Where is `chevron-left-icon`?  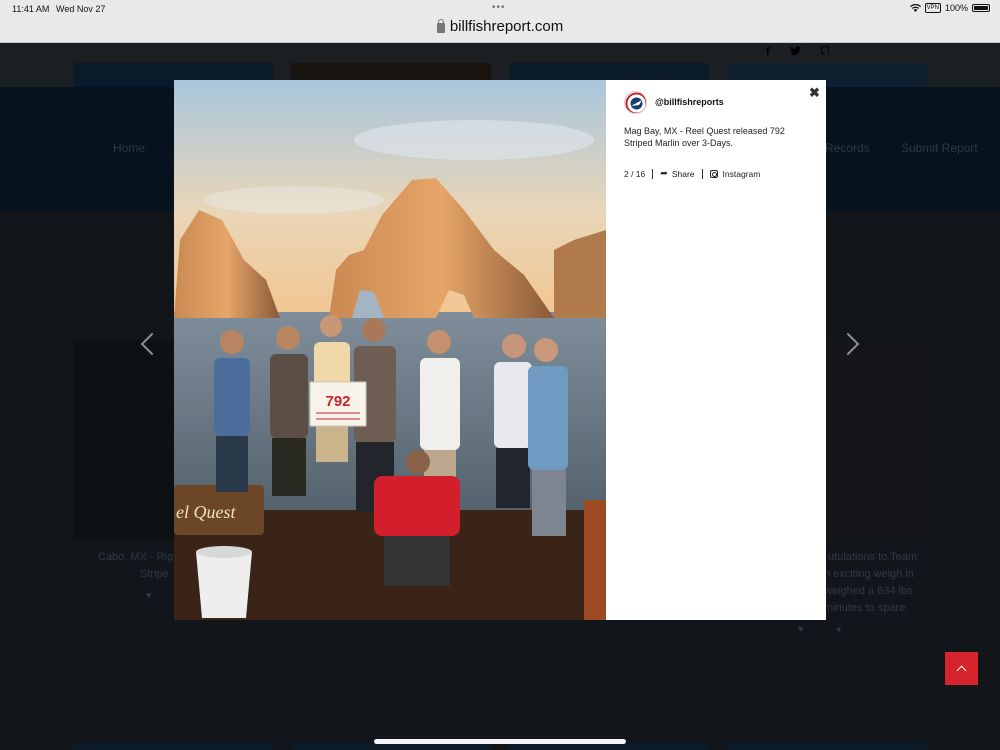
chevron-left-icon is located at coordinates (150, 345).